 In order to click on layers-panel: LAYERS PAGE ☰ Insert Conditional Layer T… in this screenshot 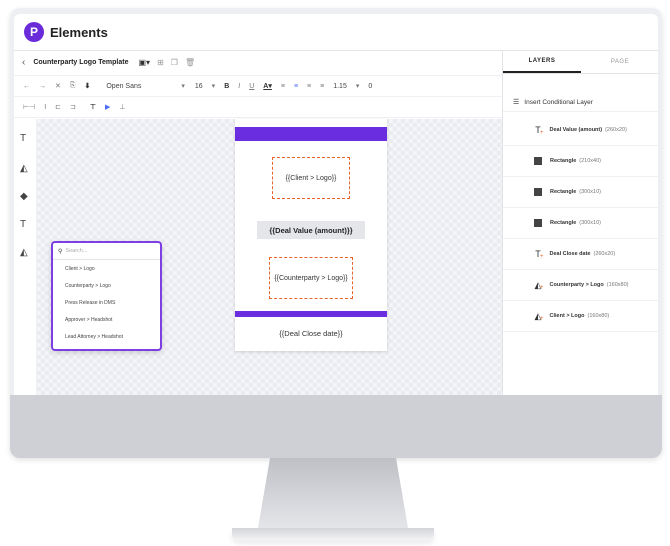, I will do `click(580, 223)`.